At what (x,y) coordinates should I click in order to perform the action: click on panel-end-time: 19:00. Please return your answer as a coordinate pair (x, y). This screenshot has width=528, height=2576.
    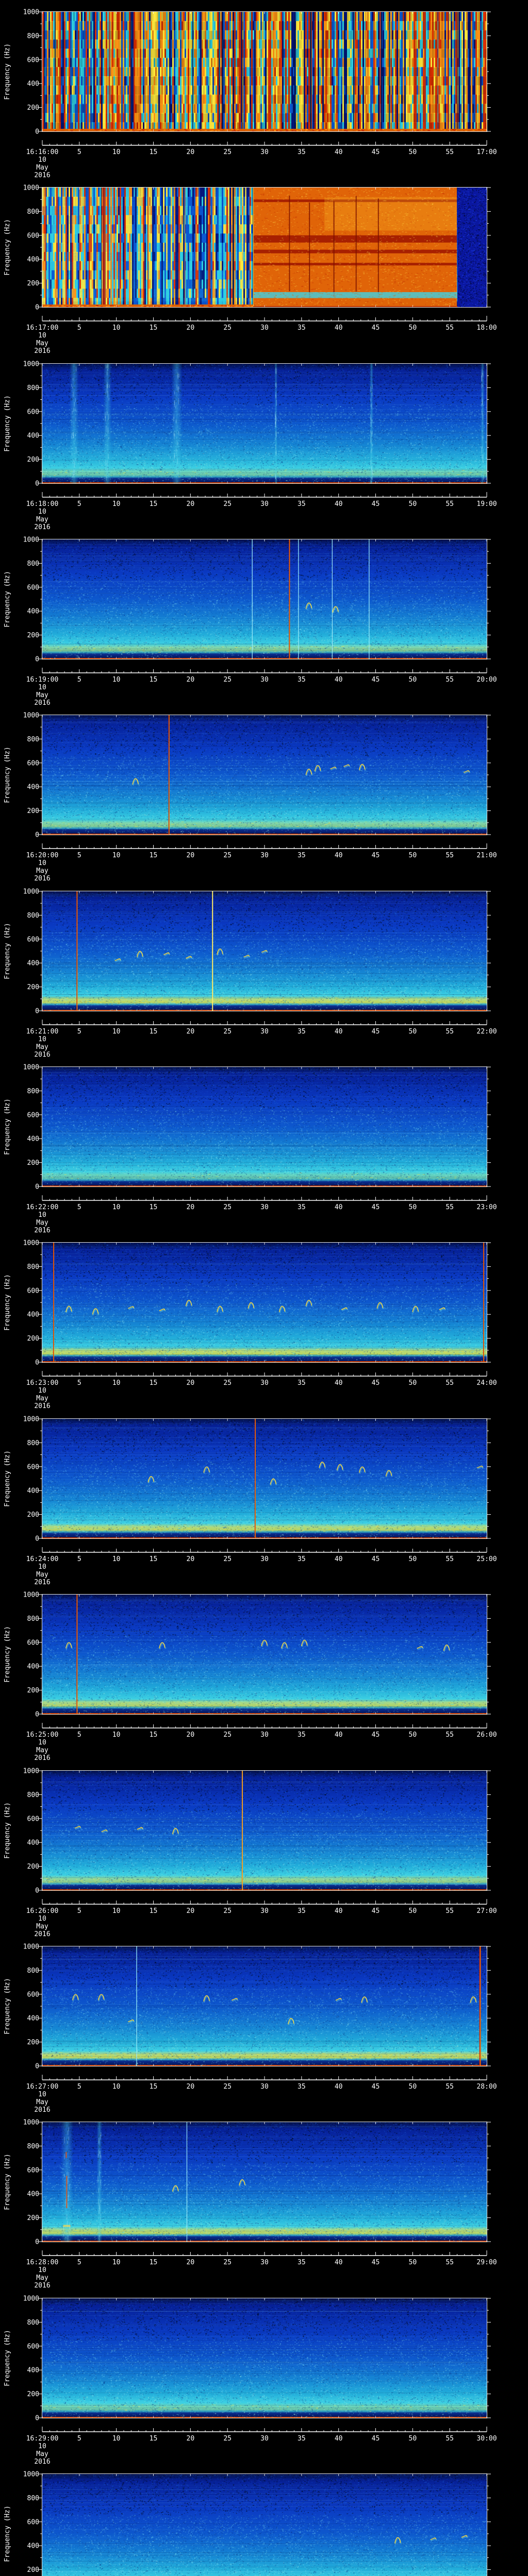
    Looking at the image, I should click on (486, 504).